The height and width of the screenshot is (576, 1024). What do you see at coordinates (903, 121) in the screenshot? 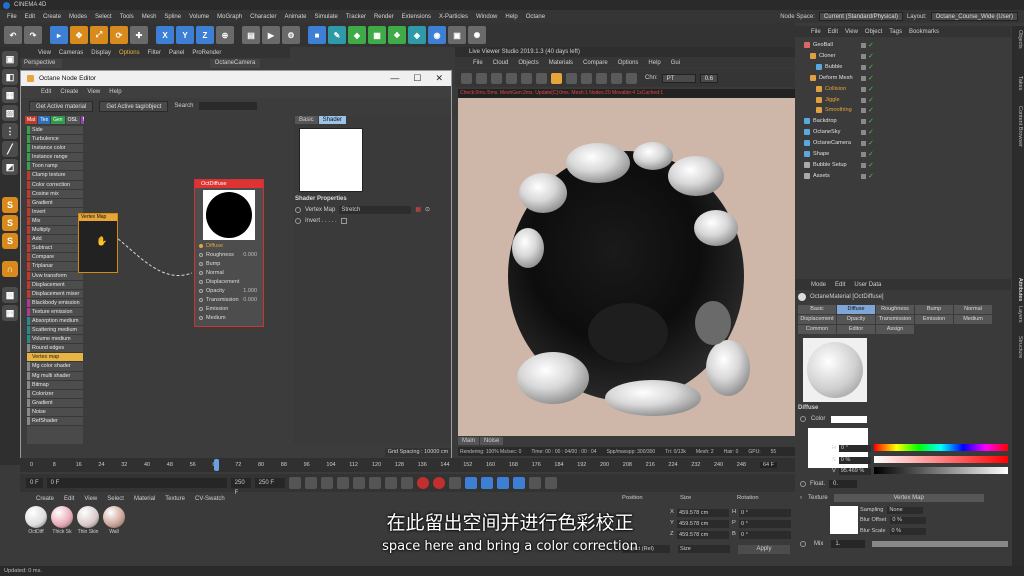
I see `object-row: Backdrop ✓` at bounding box center [903, 121].